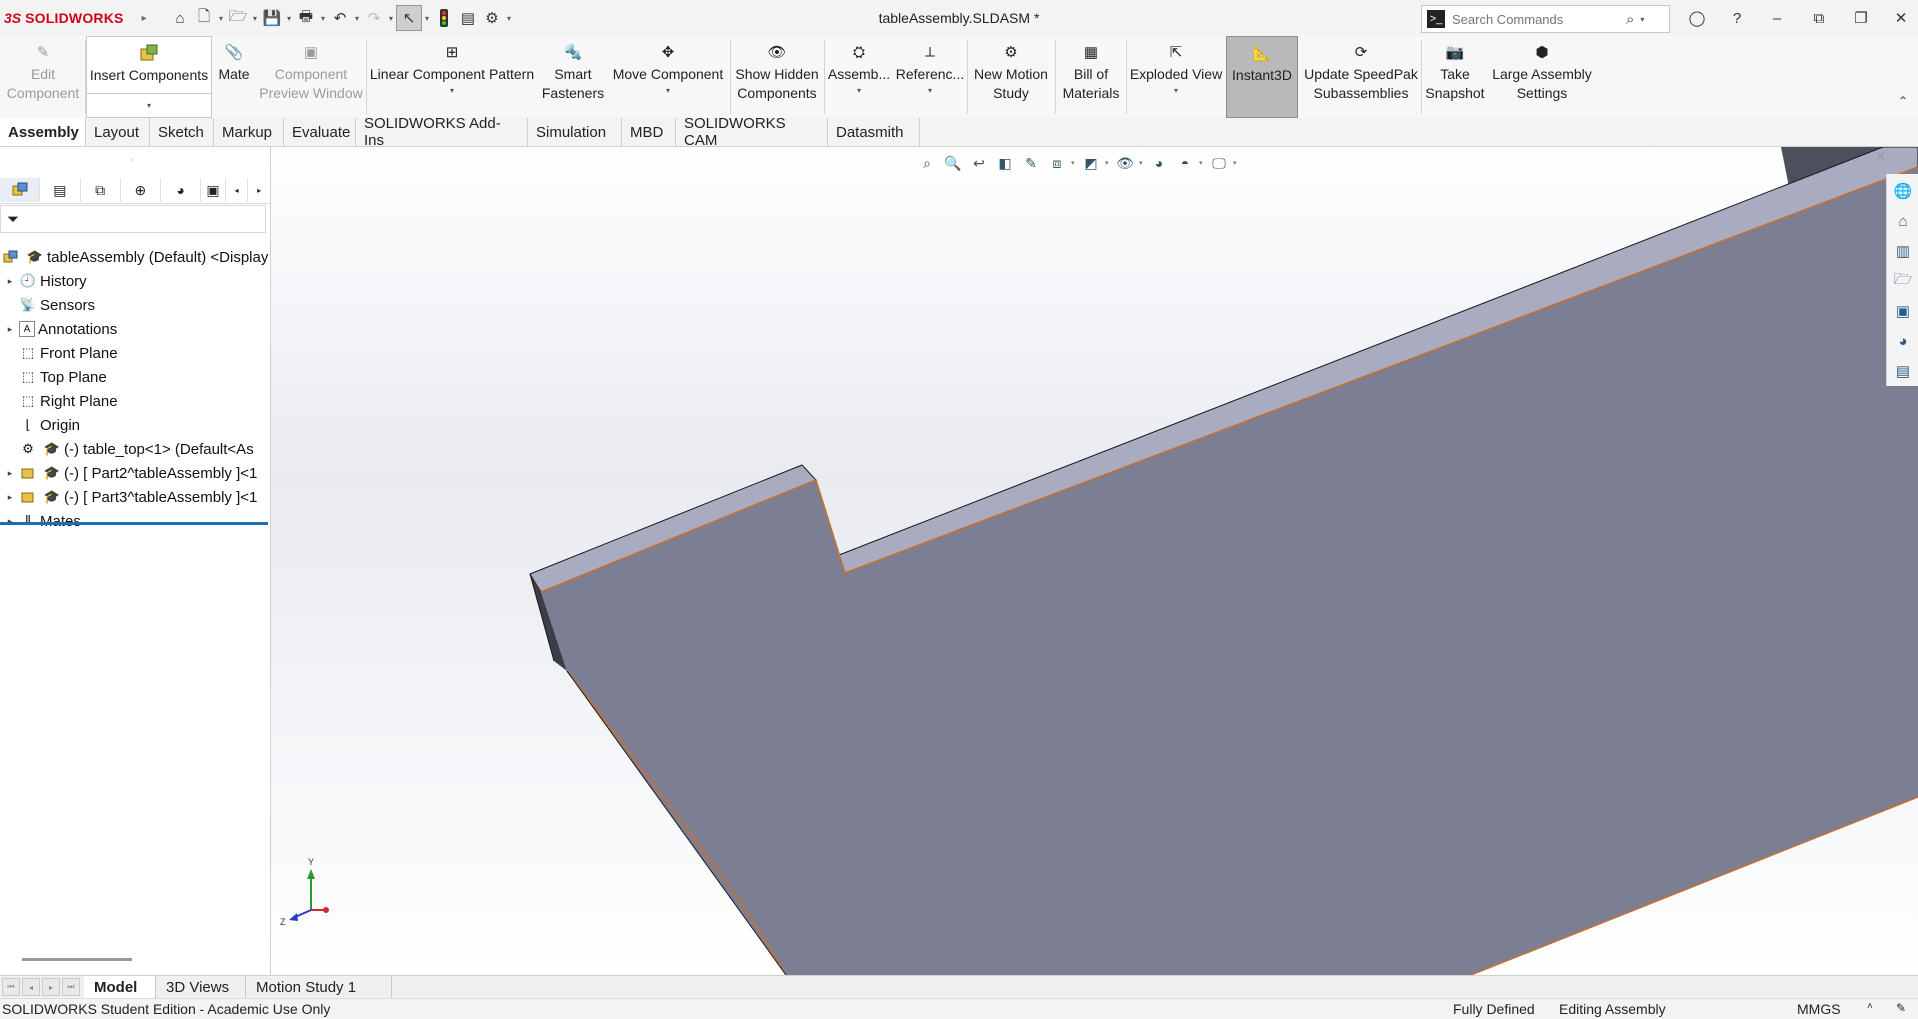  Describe the element at coordinates (668, 77) in the screenshot. I see `move-component-button: ✥ Move Component ▾` at that location.